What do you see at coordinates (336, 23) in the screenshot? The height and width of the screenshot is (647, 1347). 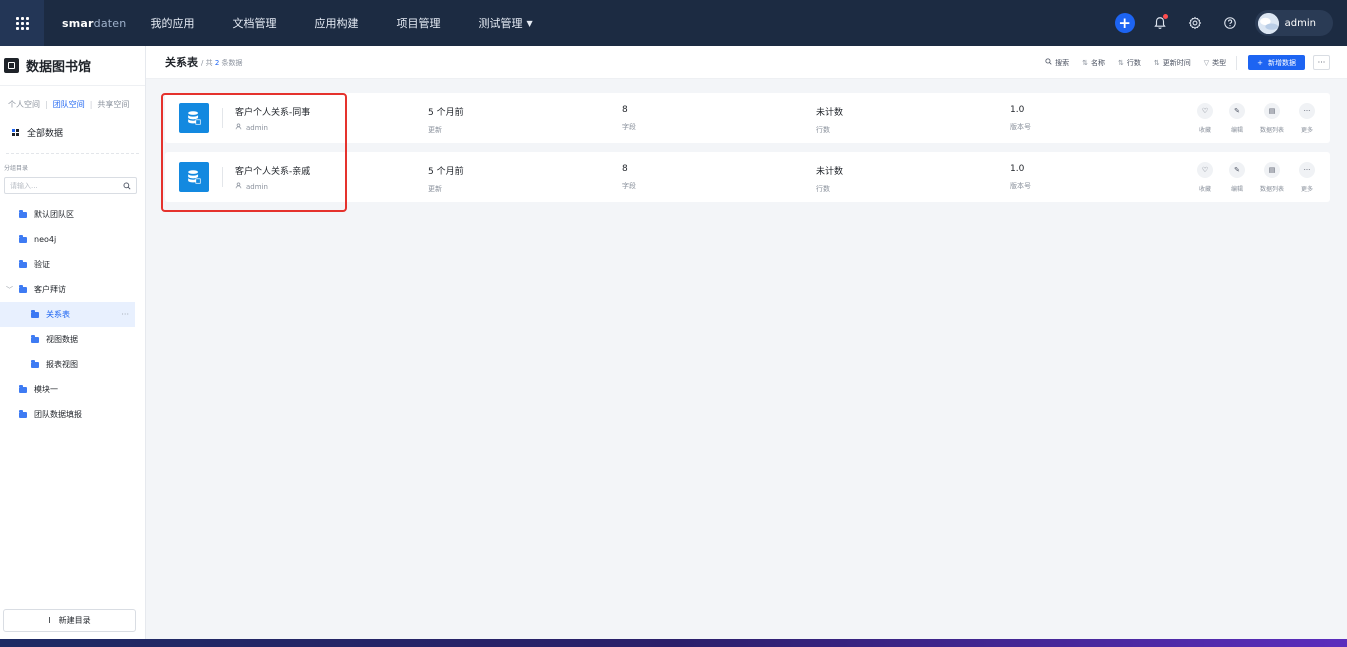 I see `nav-app-builder: 应用构建` at bounding box center [336, 23].